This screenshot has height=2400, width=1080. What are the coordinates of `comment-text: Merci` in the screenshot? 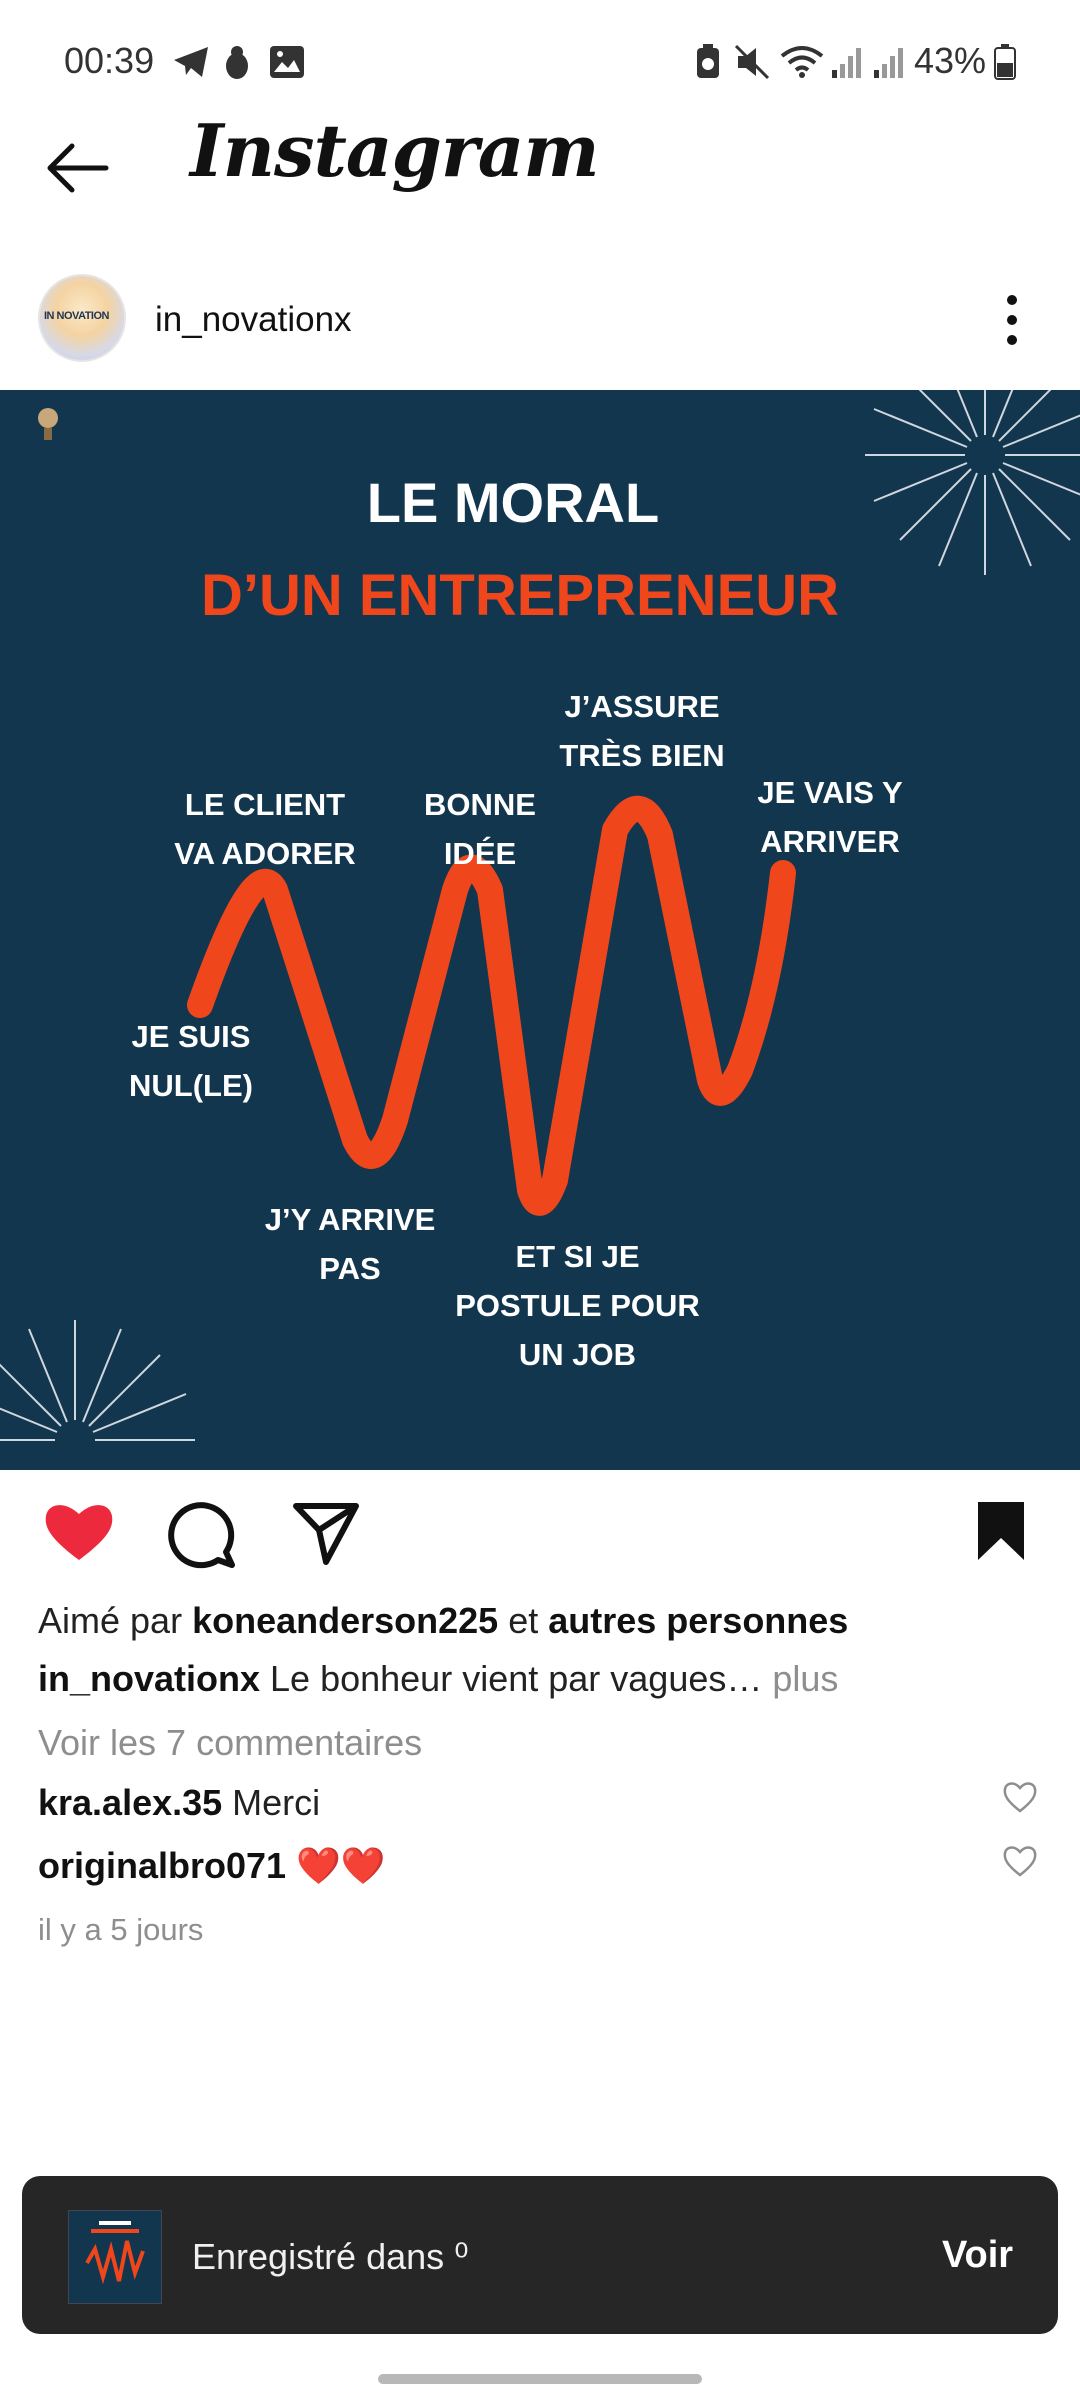 It's located at (271, 1802).